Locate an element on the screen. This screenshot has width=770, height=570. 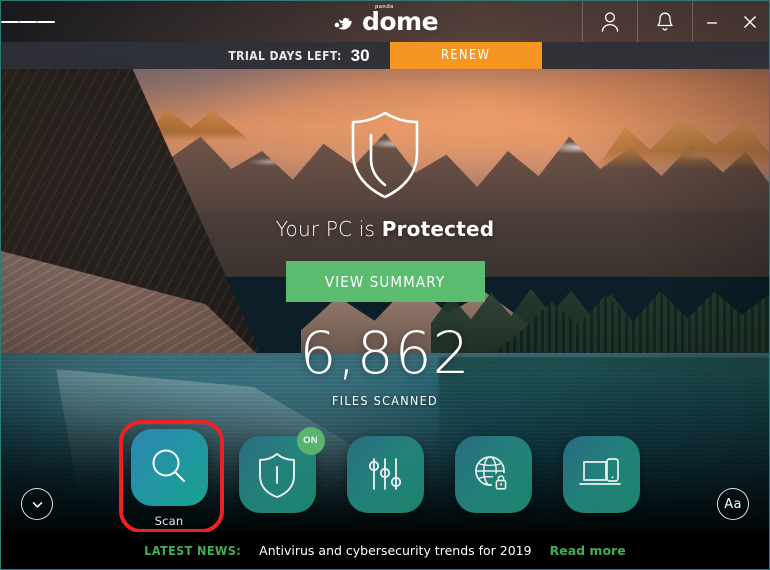
vpn-tile is located at coordinates (493, 474).